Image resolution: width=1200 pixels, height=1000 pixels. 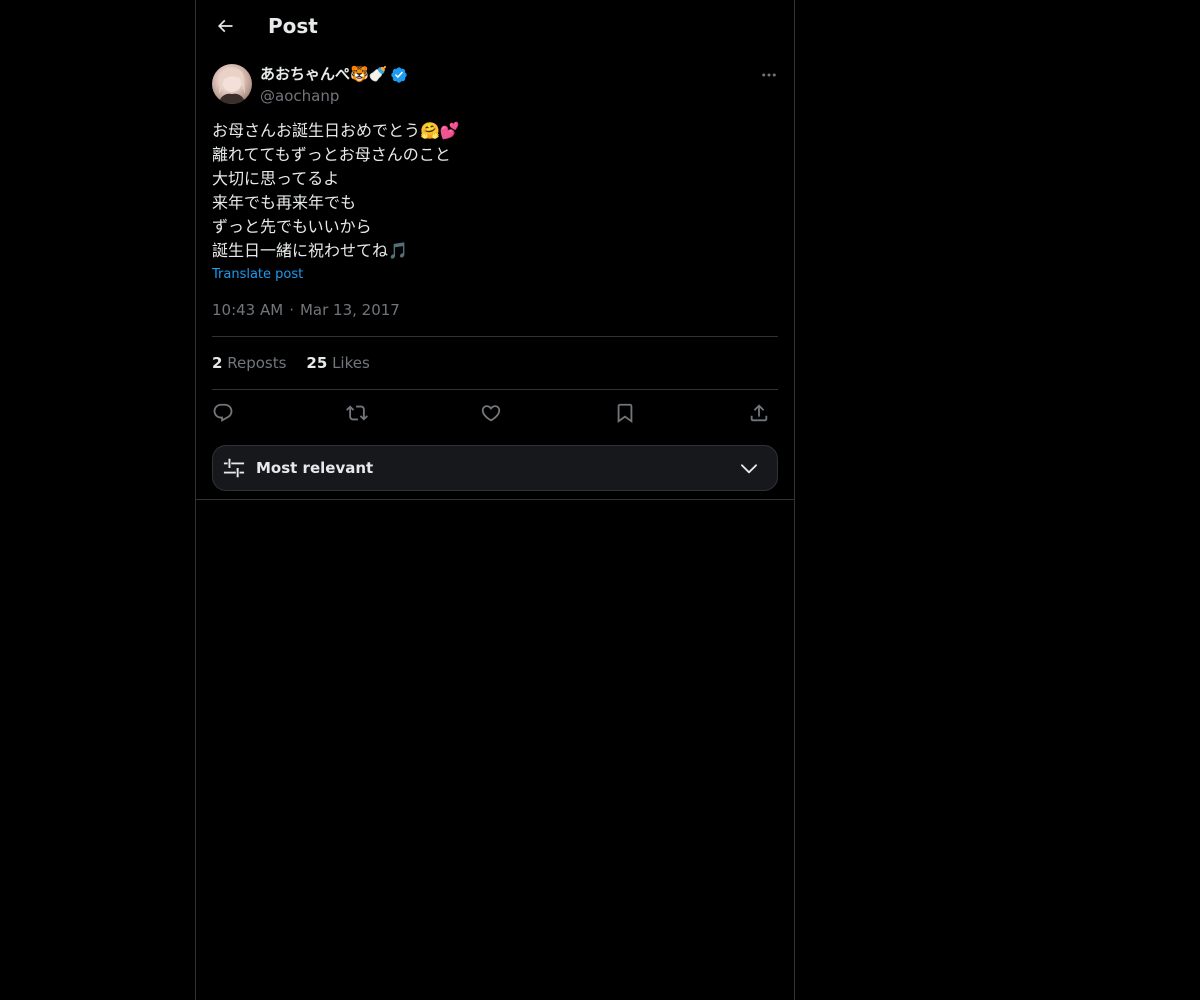 I want to click on more-options-button, so click(x=769, y=75).